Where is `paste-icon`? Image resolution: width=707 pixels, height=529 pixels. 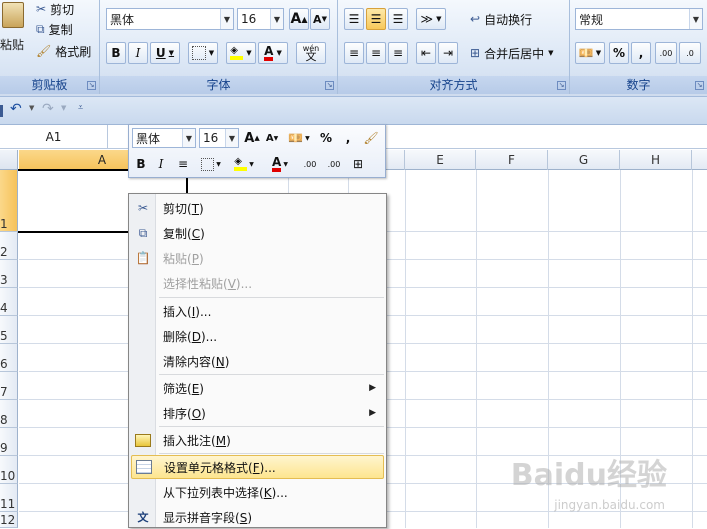
paste-icon is located at coordinates (13, 15).